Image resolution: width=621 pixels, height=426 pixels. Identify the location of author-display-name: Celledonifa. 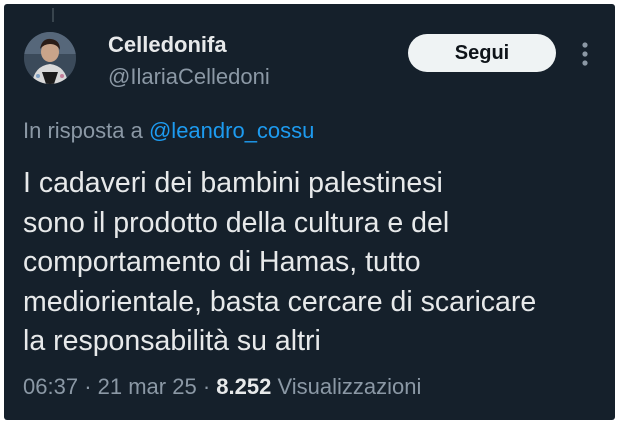
(167, 45).